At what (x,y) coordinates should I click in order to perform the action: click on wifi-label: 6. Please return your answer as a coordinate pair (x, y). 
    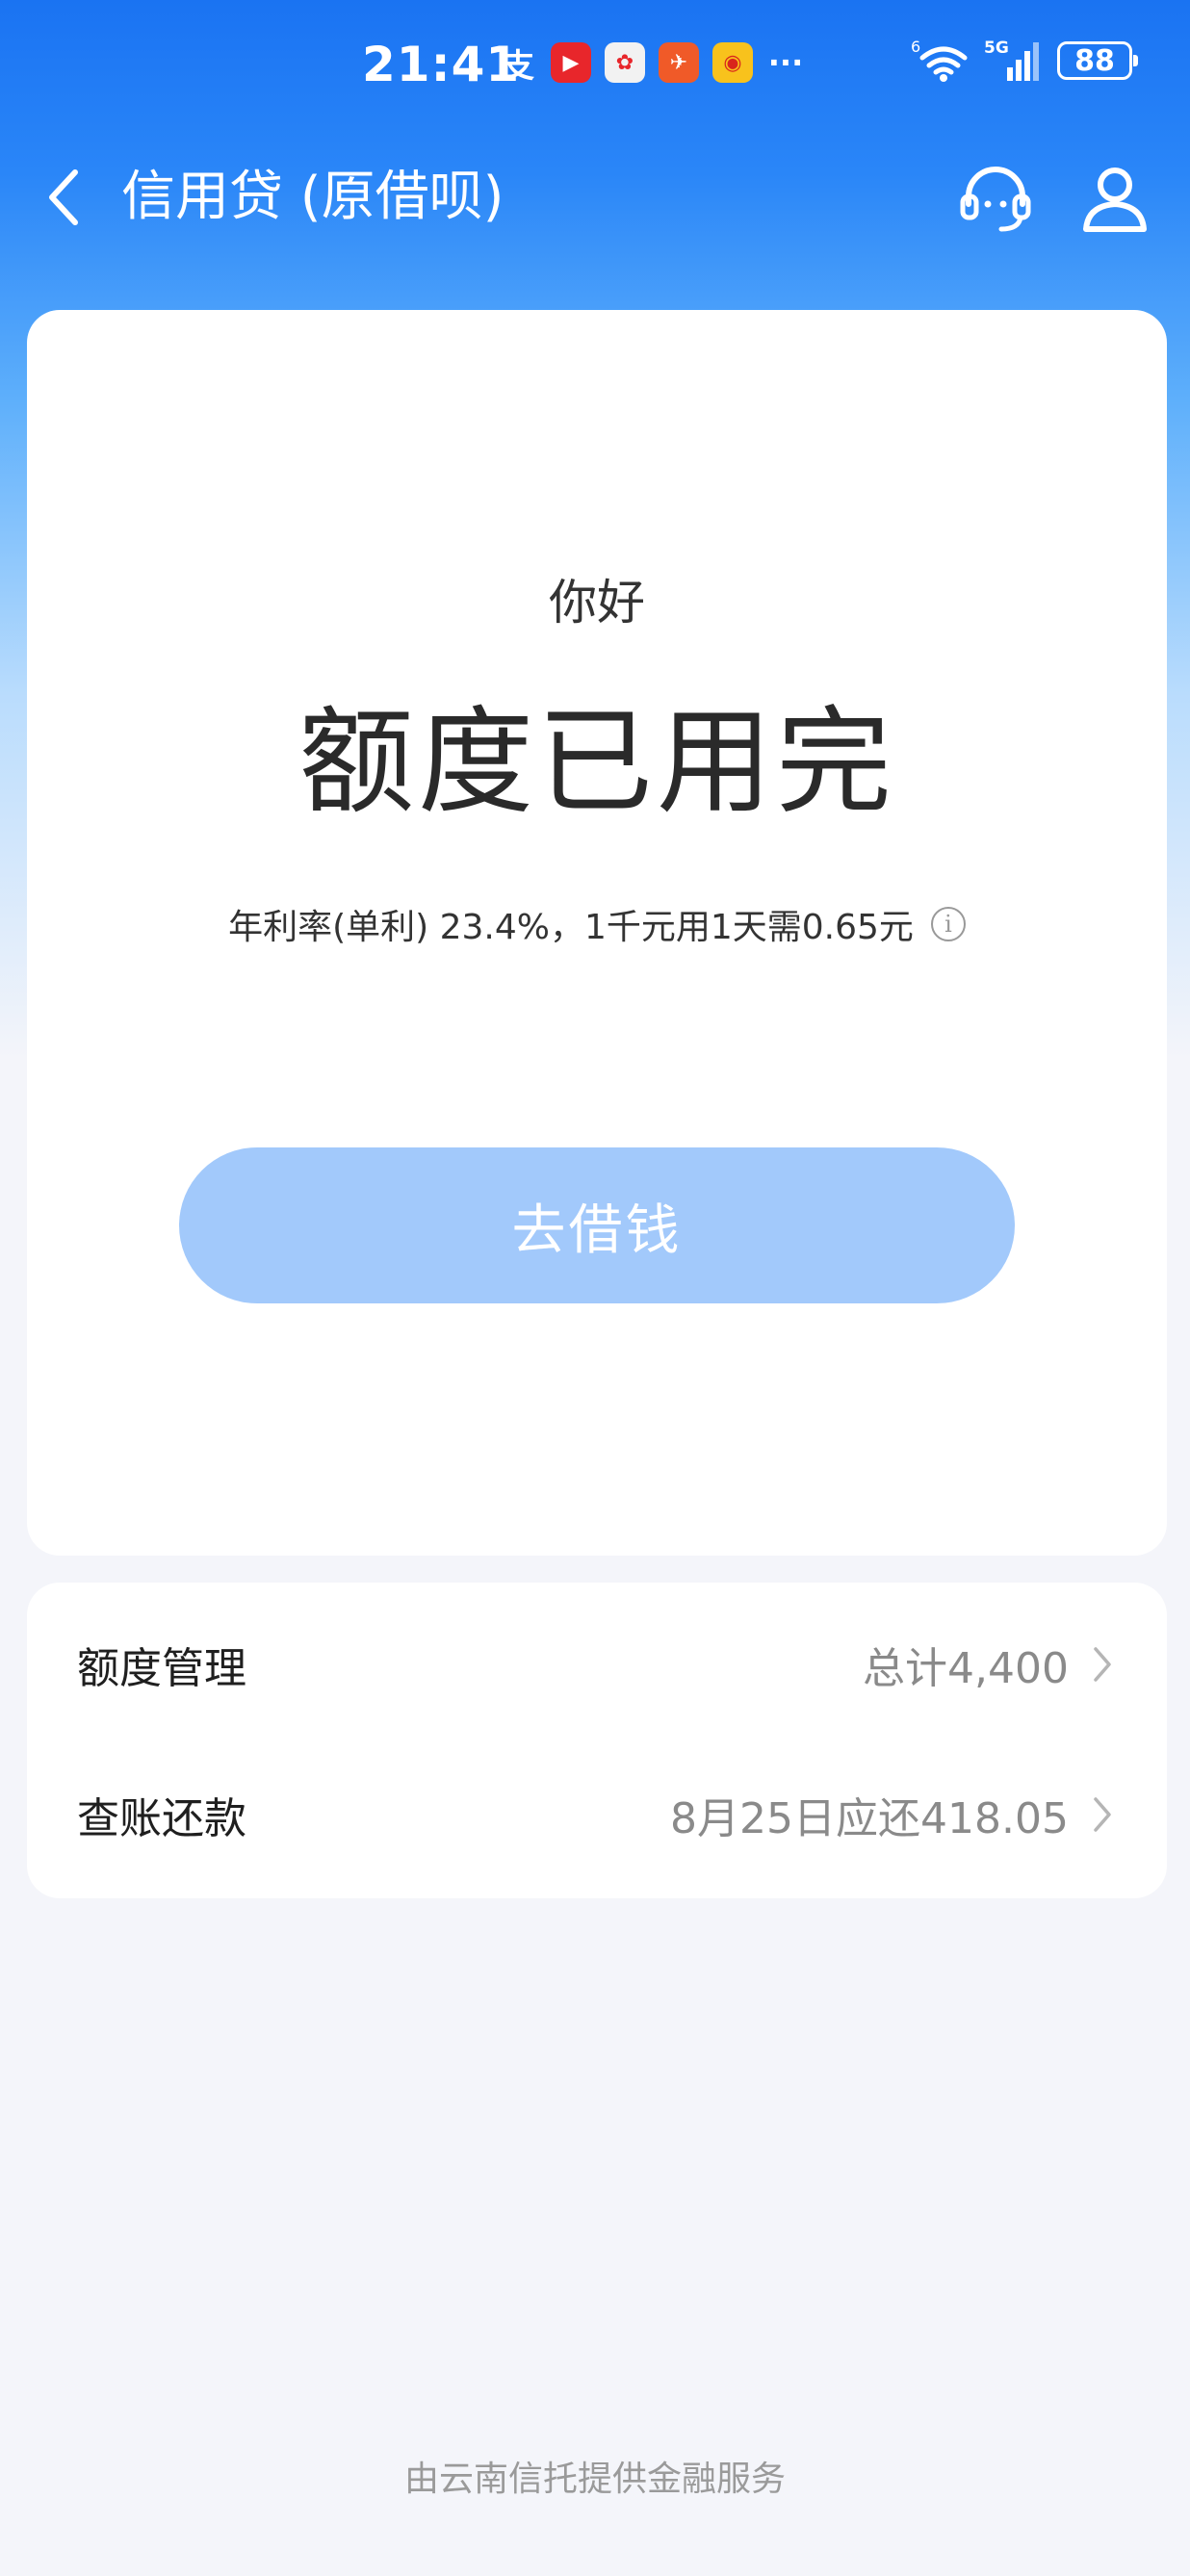
    Looking at the image, I should click on (916, 47).